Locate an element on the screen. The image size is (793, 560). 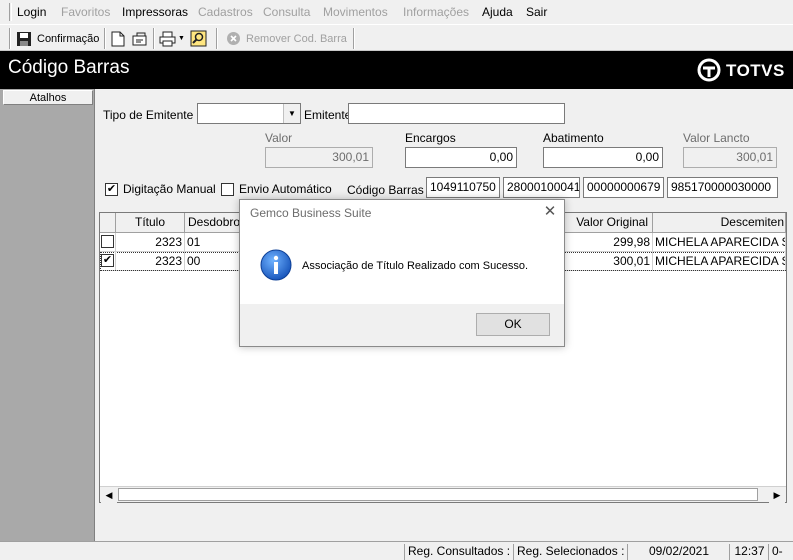
select-column-header is located at coordinates (108, 223).